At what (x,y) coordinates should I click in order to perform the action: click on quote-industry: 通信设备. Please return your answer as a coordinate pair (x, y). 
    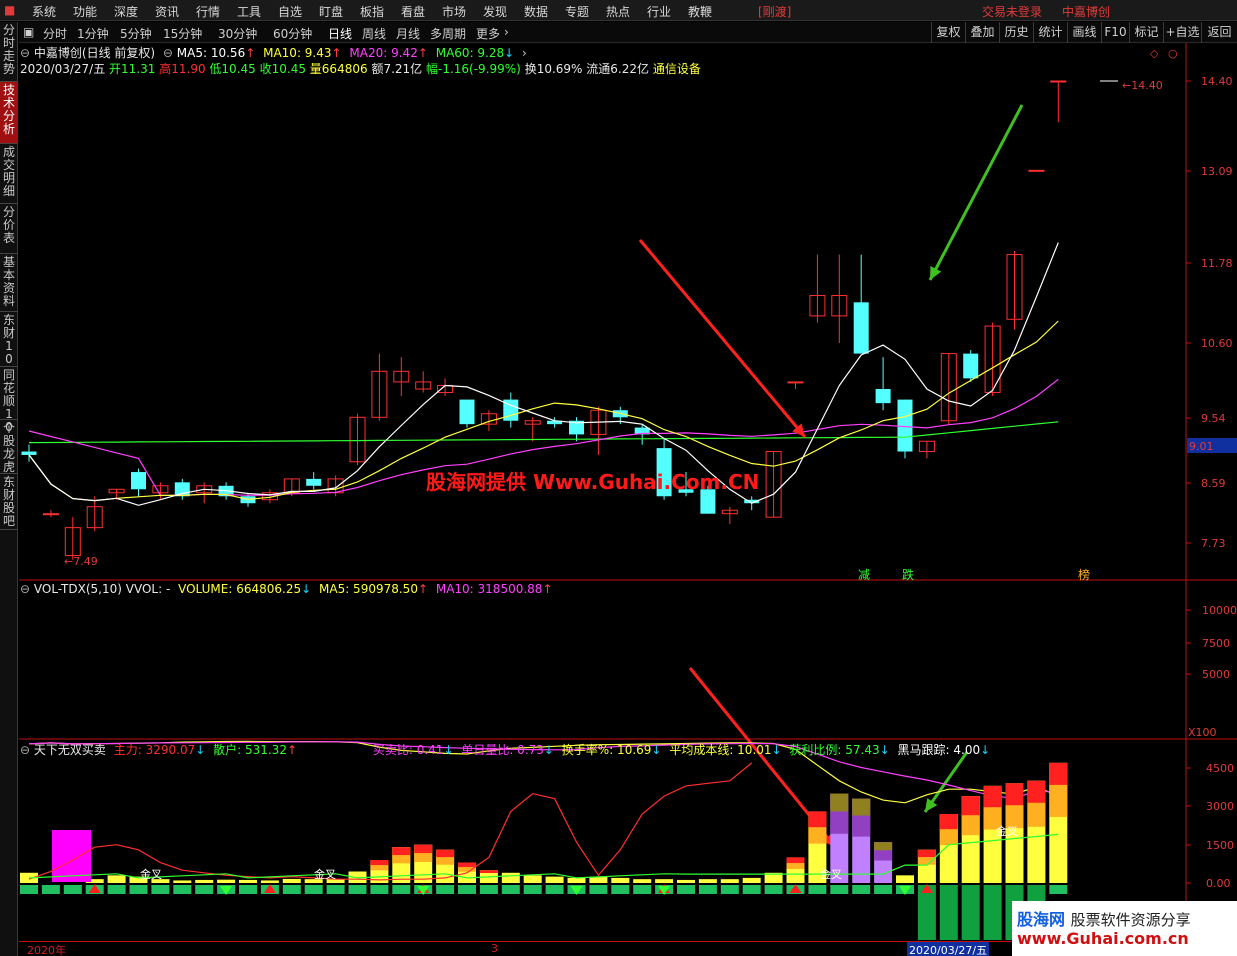
    Looking at the image, I should click on (676, 69).